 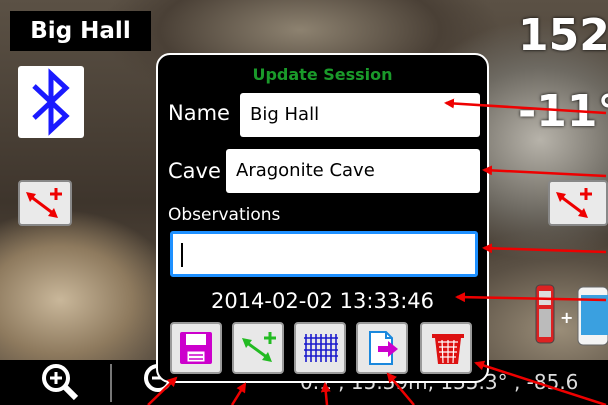 I want to click on bluetooth-icon, so click(x=51, y=102).